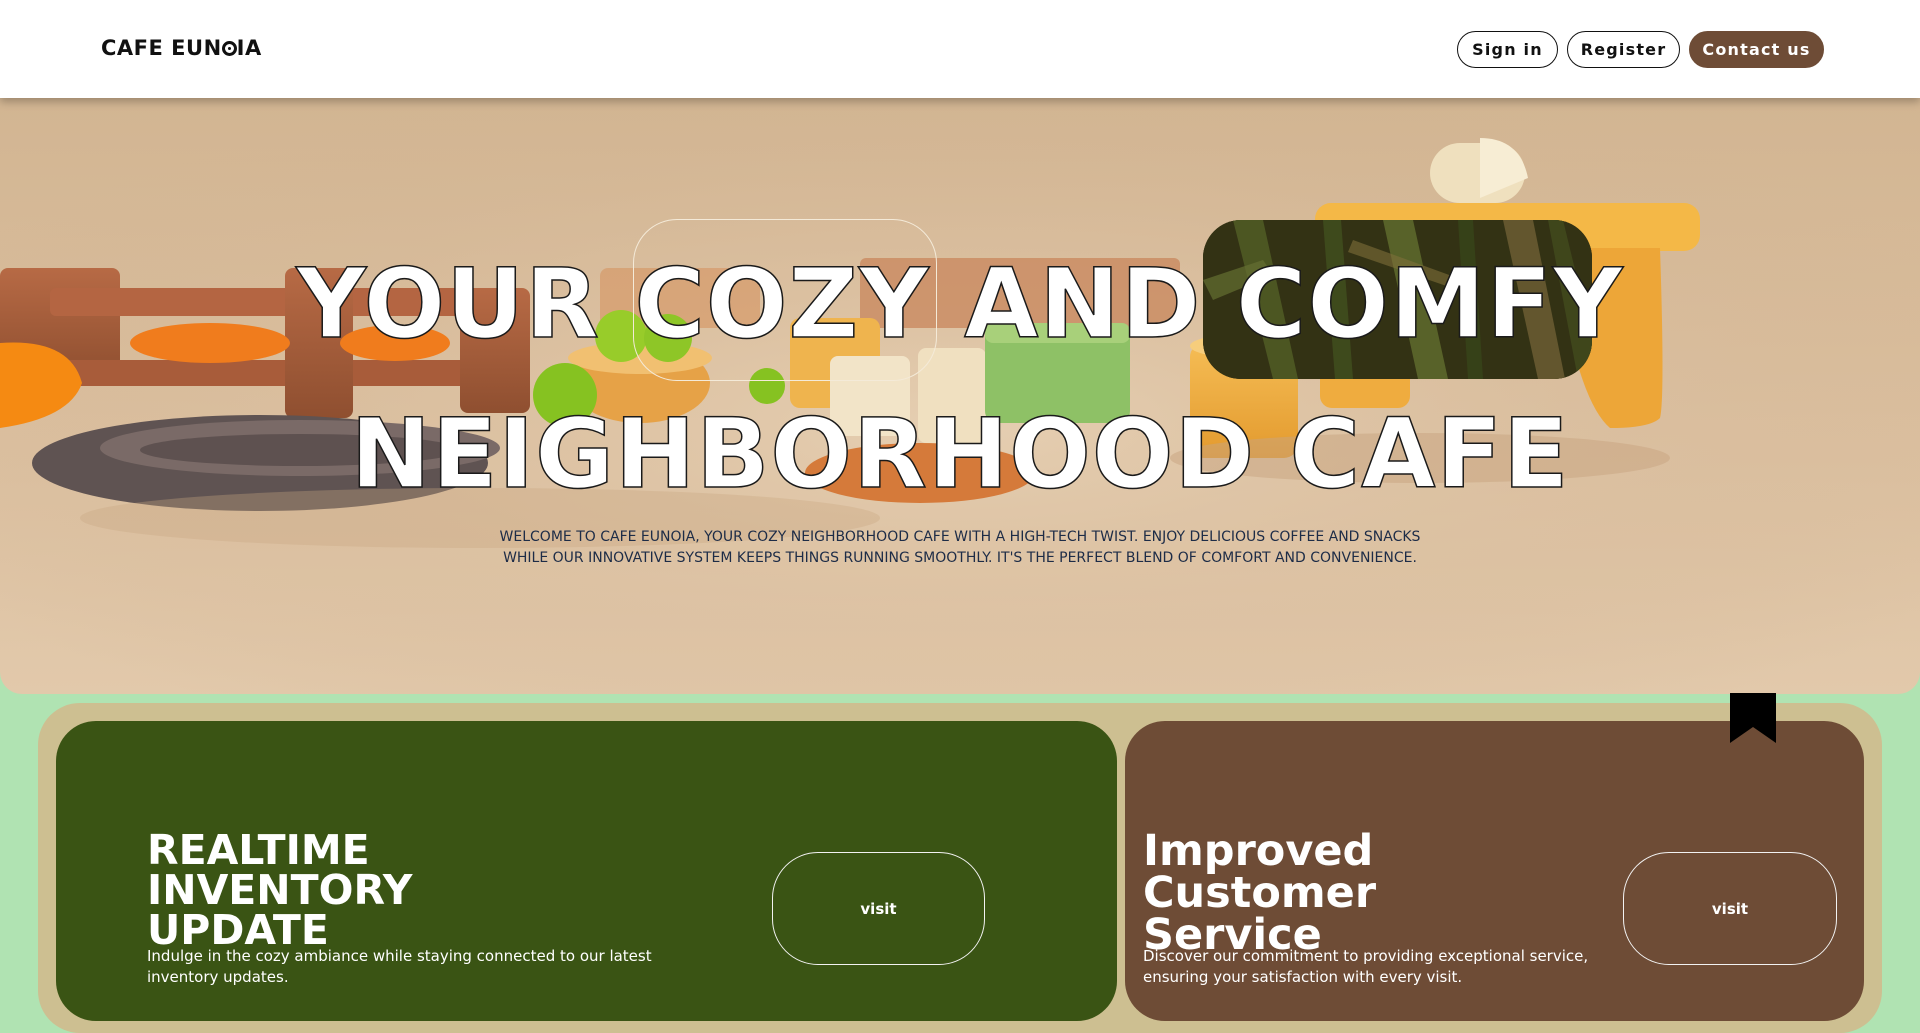  I want to click on contact-us-button: Contact us, so click(1756, 49).